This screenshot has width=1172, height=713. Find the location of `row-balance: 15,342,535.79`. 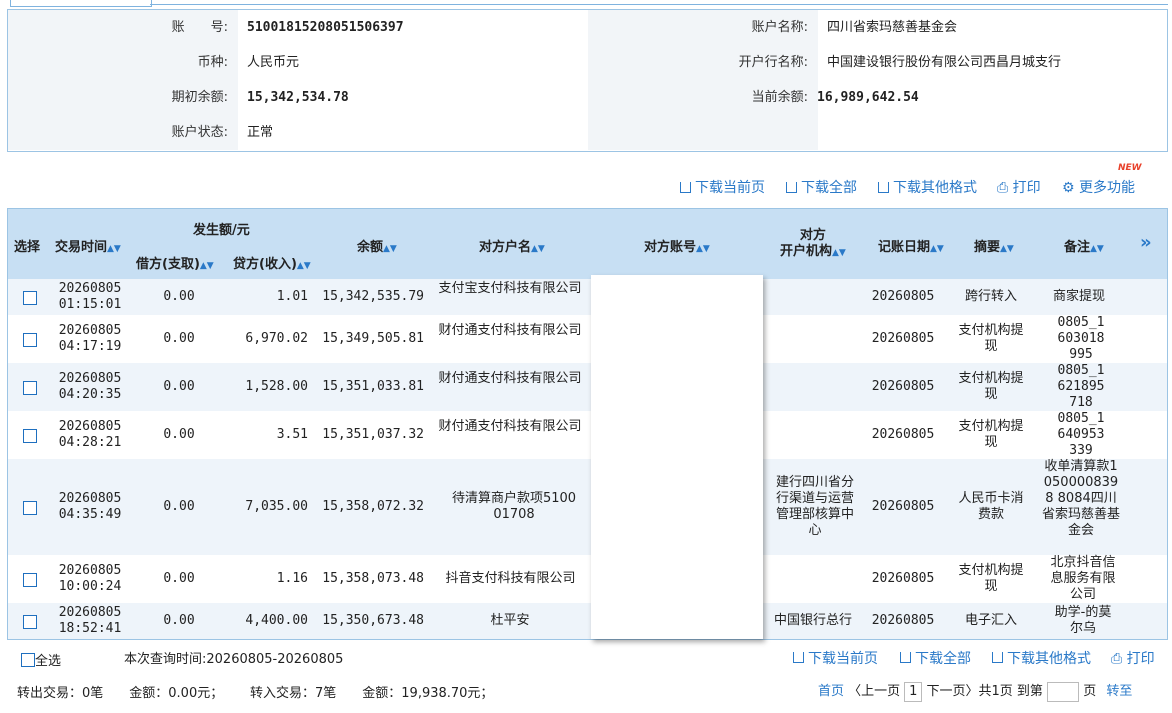

row-balance: 15,342,535.79 is located at coordinates (373, 296).